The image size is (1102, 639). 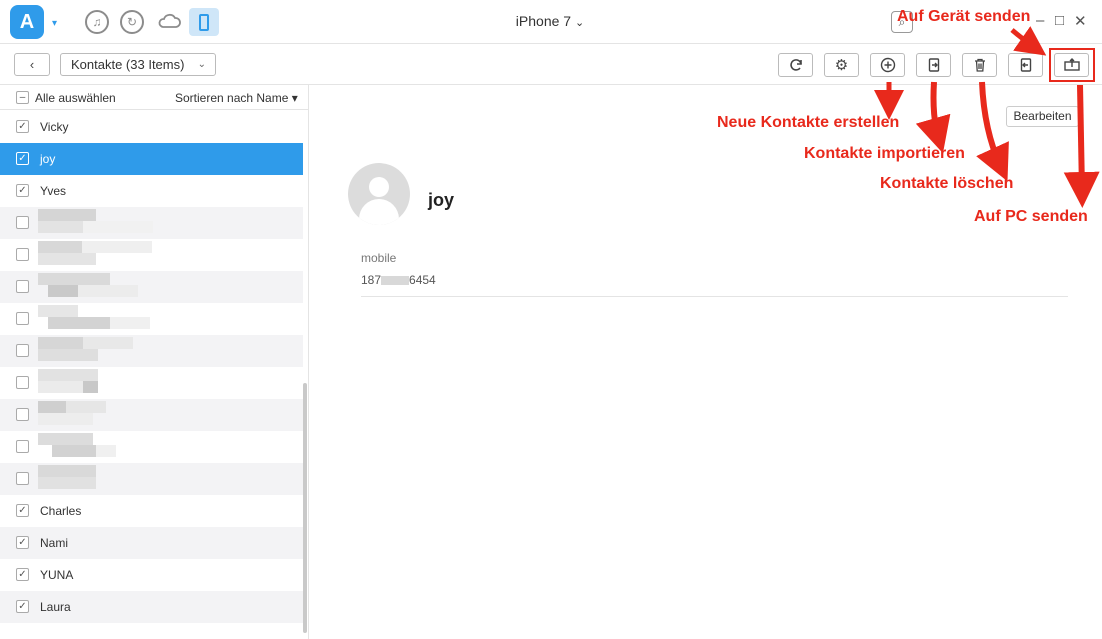 What do you see at coordinates (32, 64) in the screenshot?
I see `back-button: ‹` at bounding box center [32, 64].